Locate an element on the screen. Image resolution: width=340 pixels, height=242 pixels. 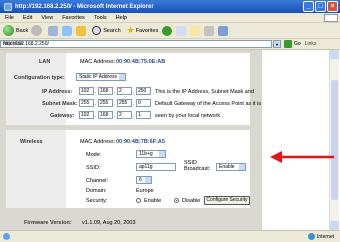
security-enable-radio is located at coordinates (138, 200).